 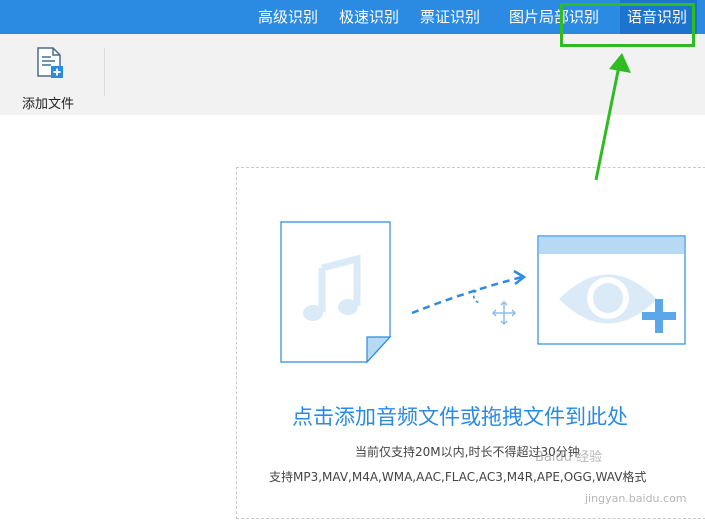 I want to click on tab-image-partial-recognition: 图片局部识别, so click(x=554, y=17).